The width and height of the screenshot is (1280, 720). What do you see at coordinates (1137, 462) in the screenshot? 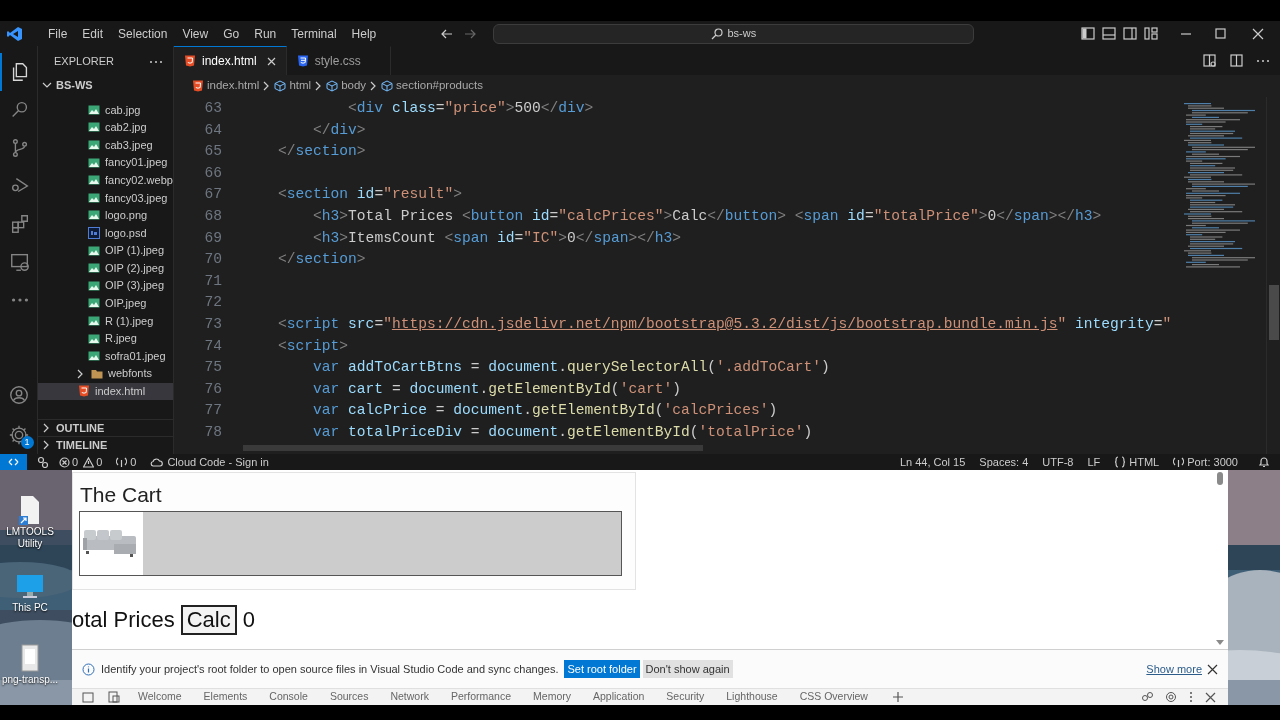
I see `status-item: HTML` at bounding box center [1137, 462].